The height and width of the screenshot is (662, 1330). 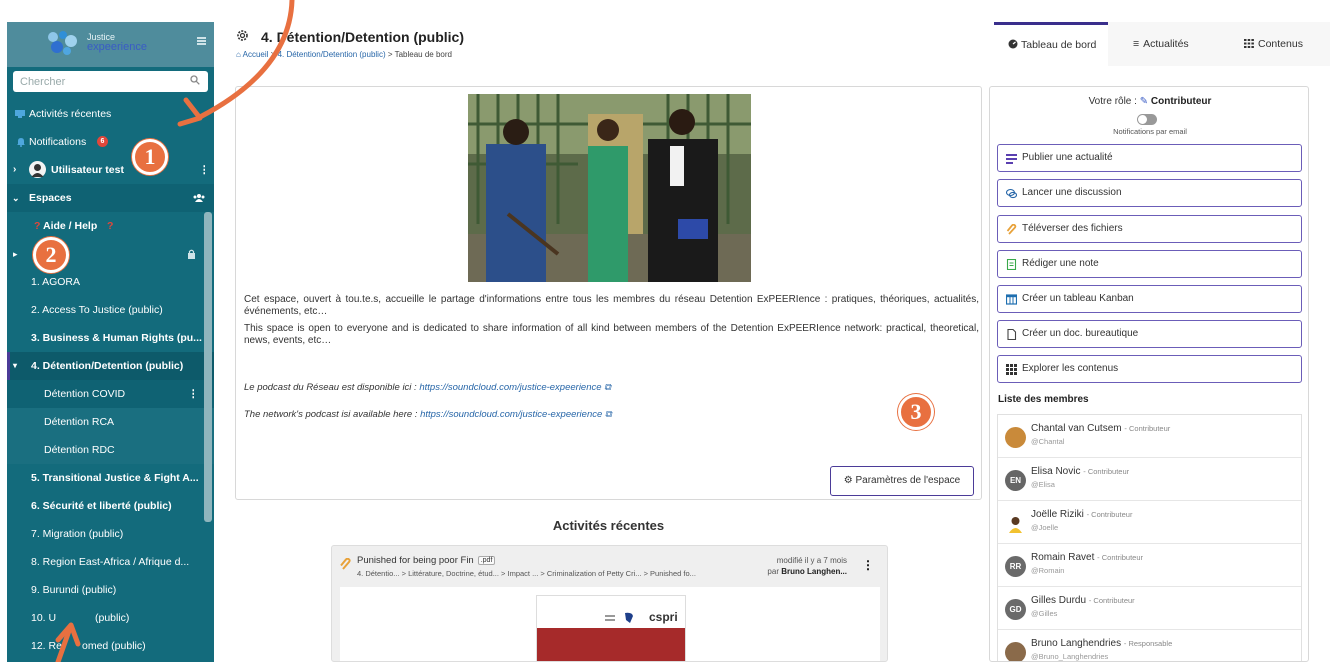 What do you see at coordinates (1011, 299) in the screenshot?
I see `kanban-icon` at bounding box center [1011, 299].